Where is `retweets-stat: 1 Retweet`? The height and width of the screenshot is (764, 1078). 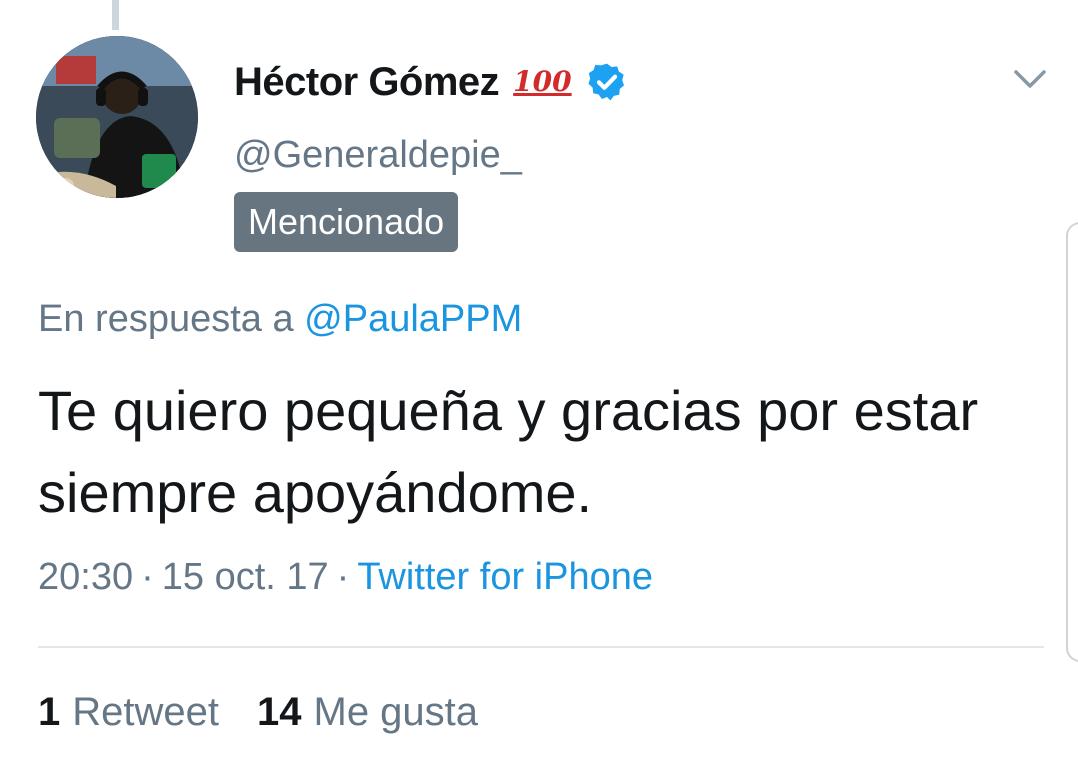
retweets-stat: 1 Retweet is located at coordinates (128, 712).